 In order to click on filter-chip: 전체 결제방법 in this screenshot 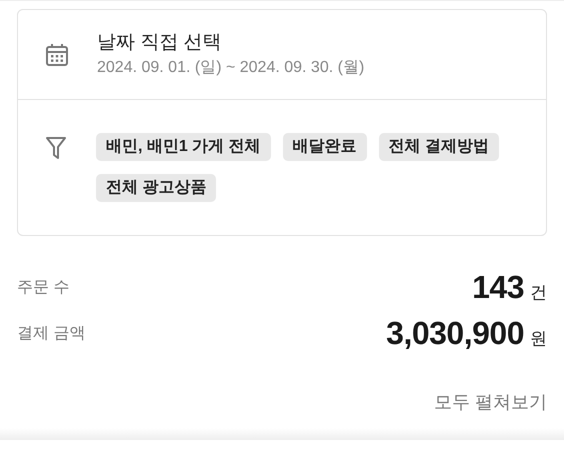, I will do `click(439, 147)`.